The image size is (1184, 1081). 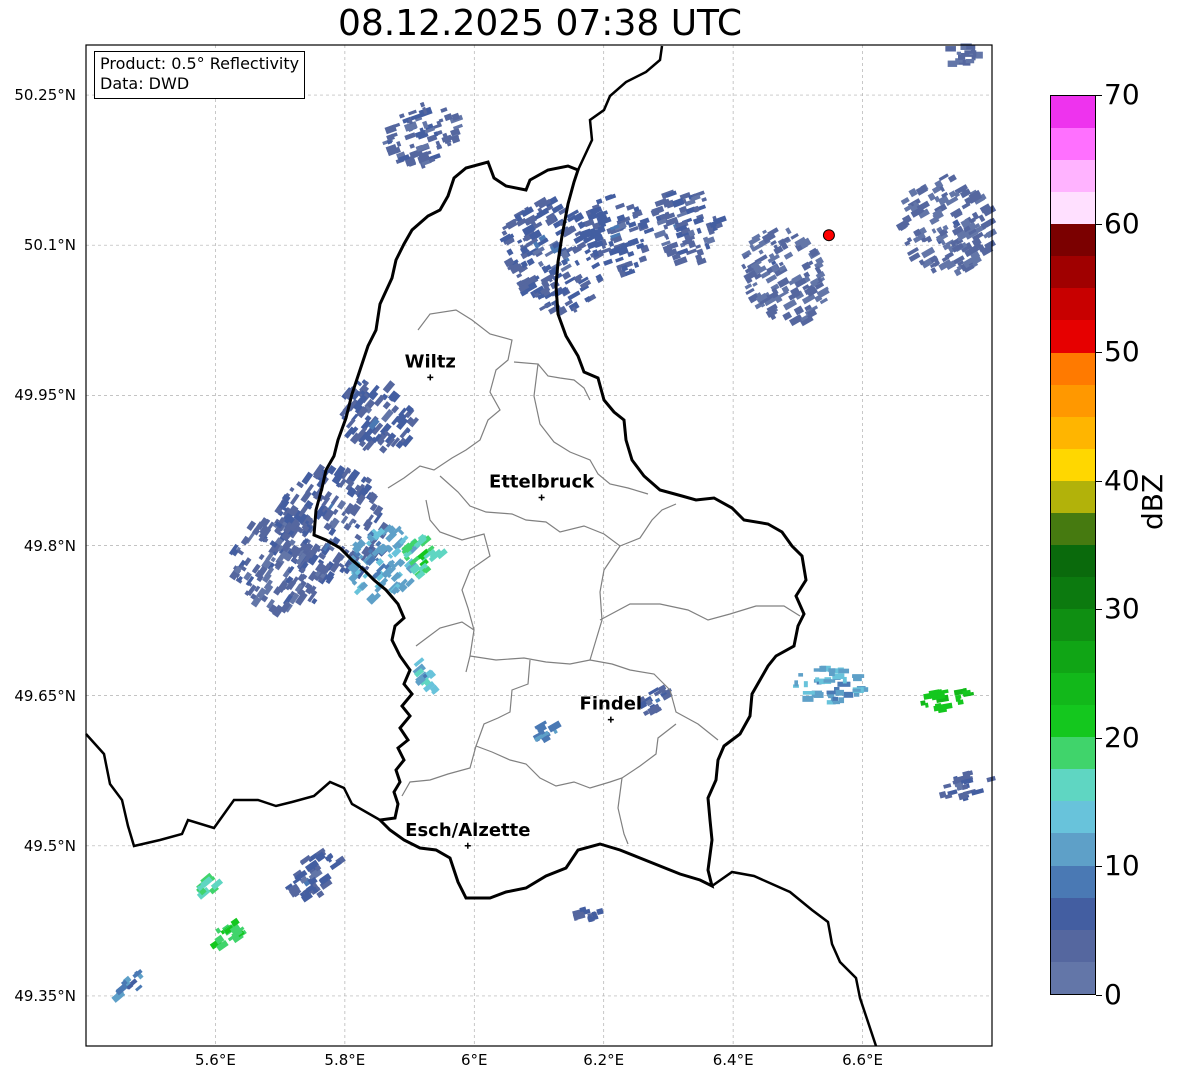 What do you see at coordinates (215, 1060) in the screenshot?
I see `lon-label: 5.6°E` at bounding box center [215, 1060].